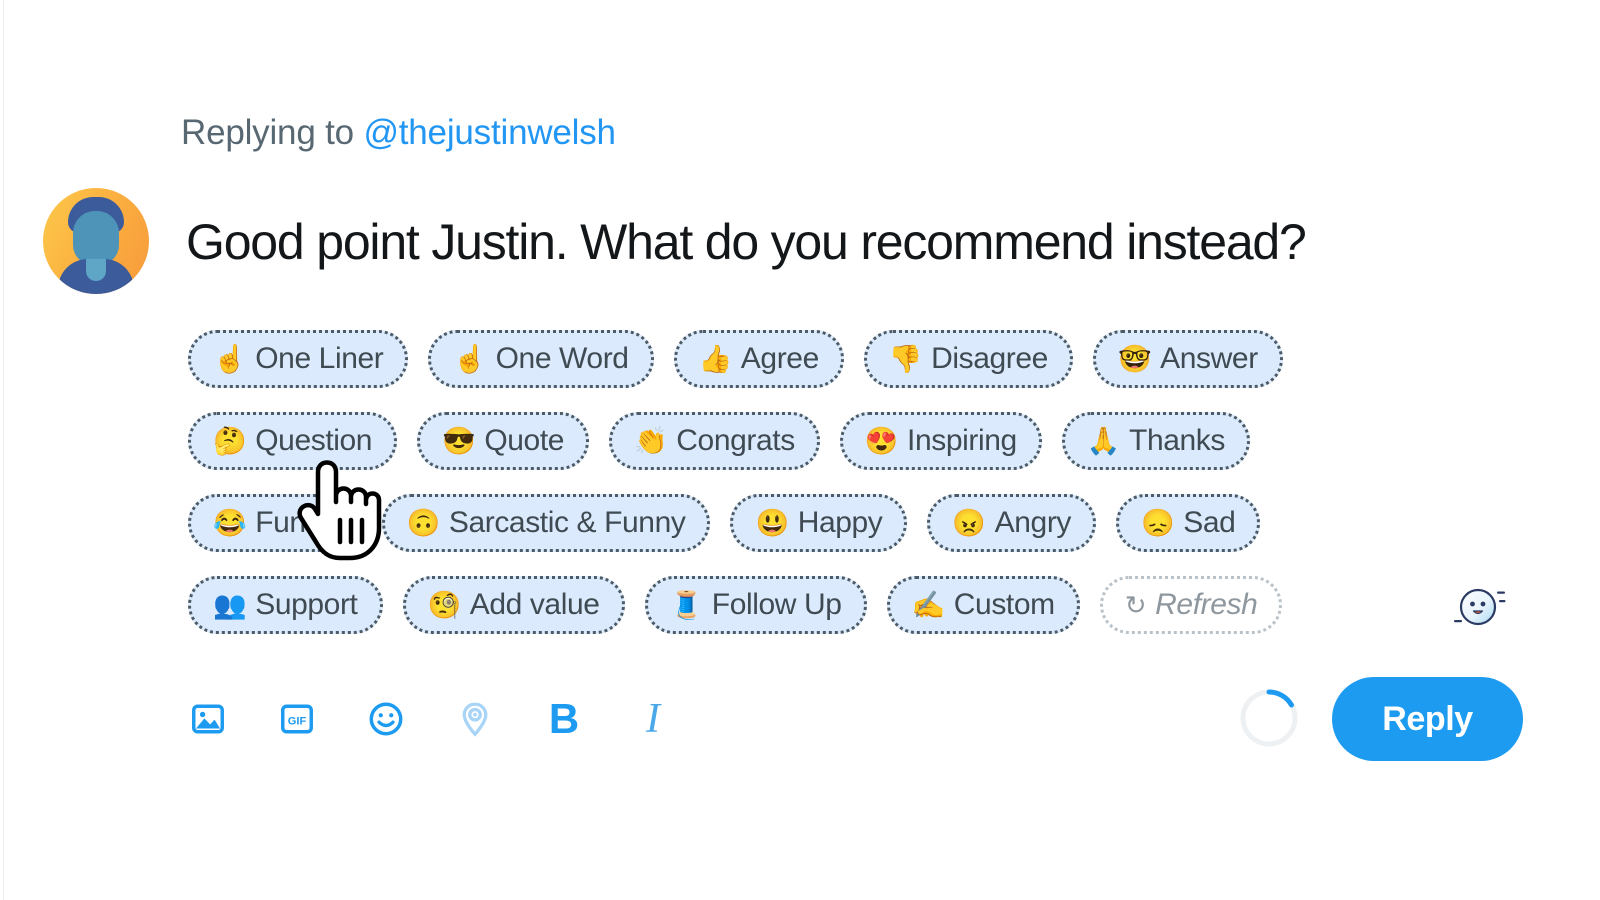  I want to click on chip-funny: 😂 Funny, so click(275, 523).